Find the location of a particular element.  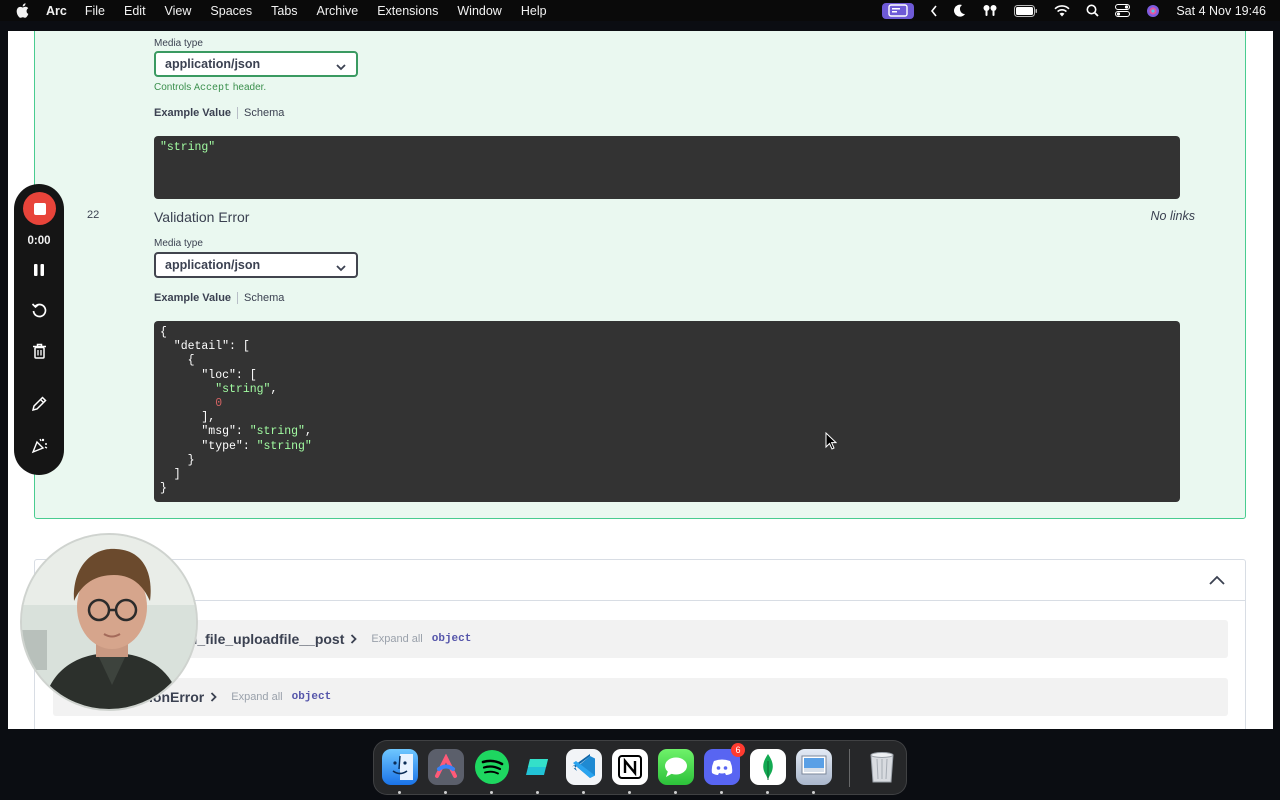

menu-app-name: Arc is located at coordinates (56, 11).